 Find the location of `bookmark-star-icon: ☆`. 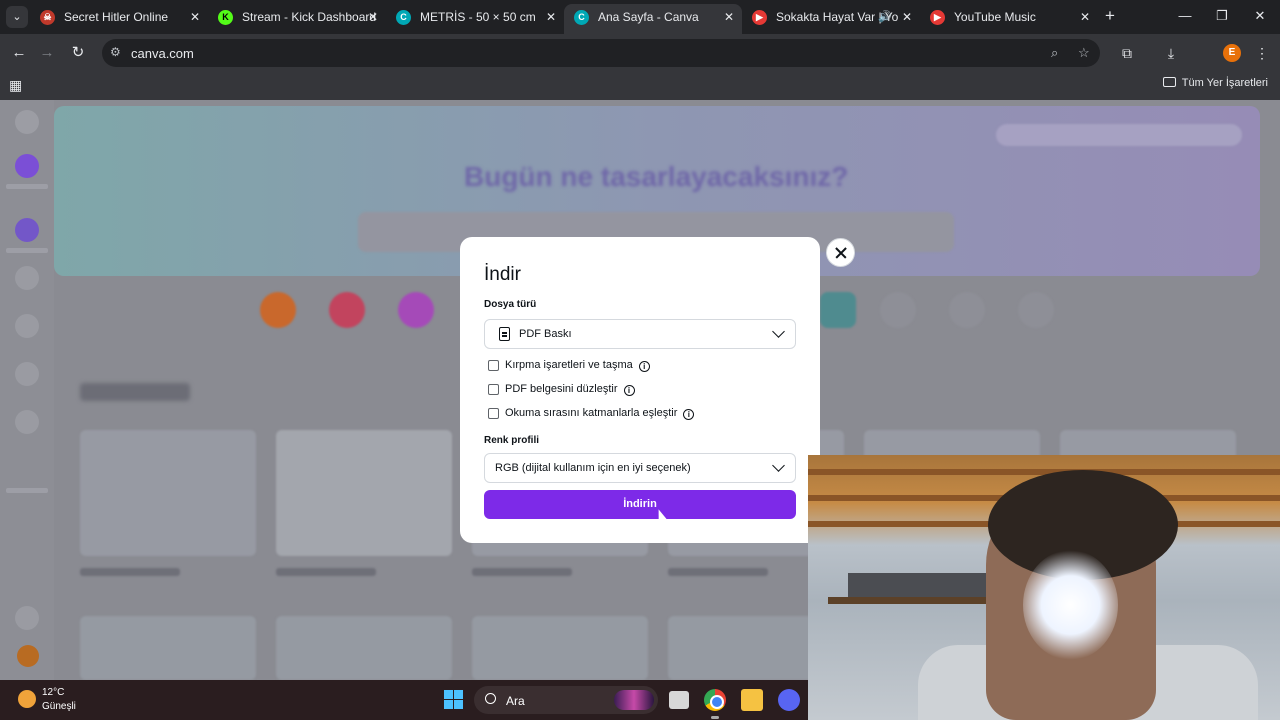

bookmark-star-icon: ☆ is located at coordinates (1084, 53).